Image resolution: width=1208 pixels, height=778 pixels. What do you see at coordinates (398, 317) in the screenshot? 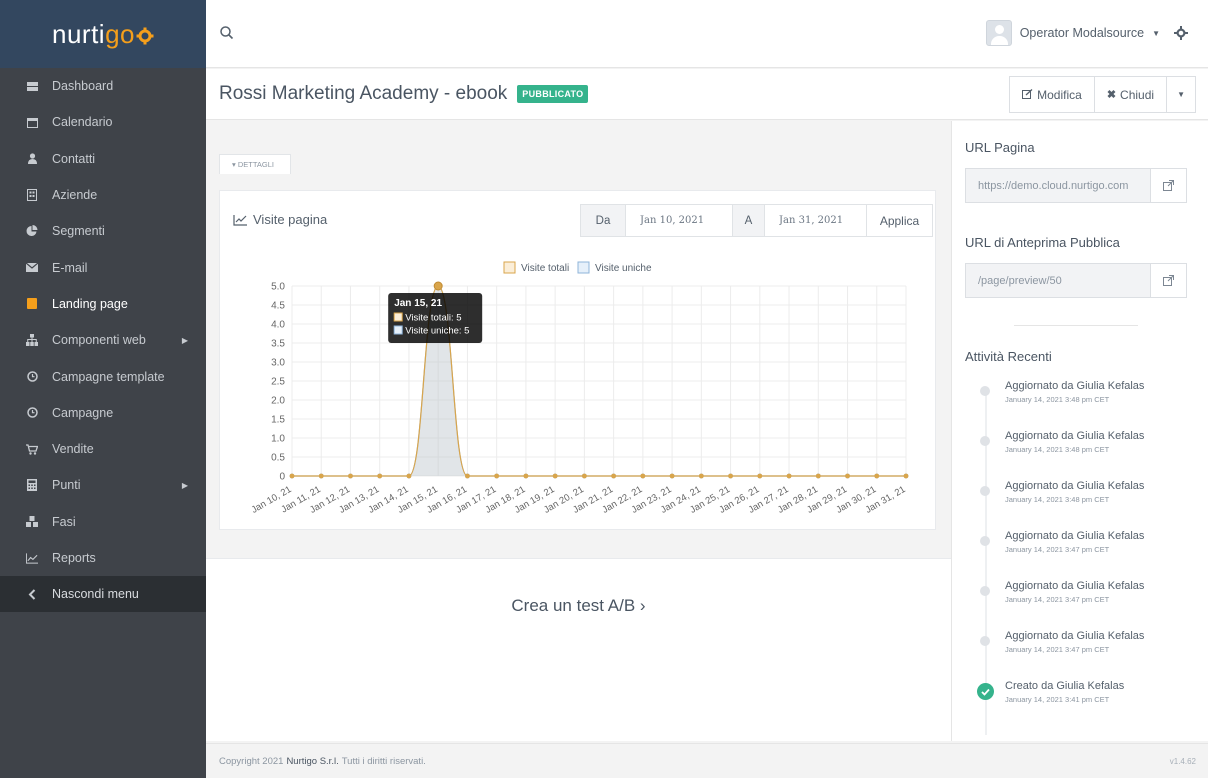
I see `tooltip-swatch` at bounding box center [398, 317].